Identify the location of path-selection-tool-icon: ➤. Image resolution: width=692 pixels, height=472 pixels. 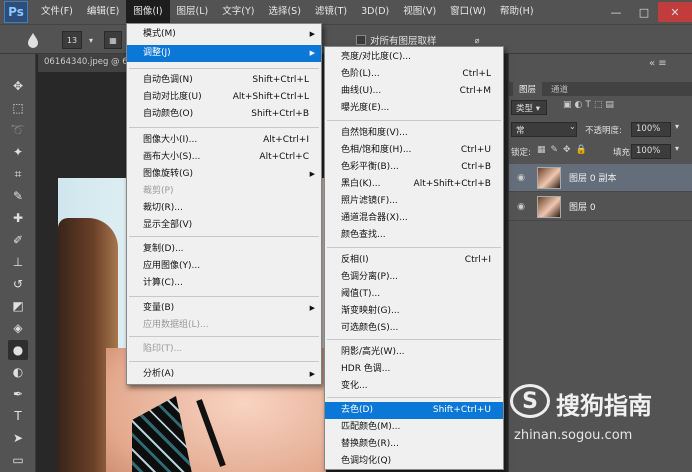
(18, 438).